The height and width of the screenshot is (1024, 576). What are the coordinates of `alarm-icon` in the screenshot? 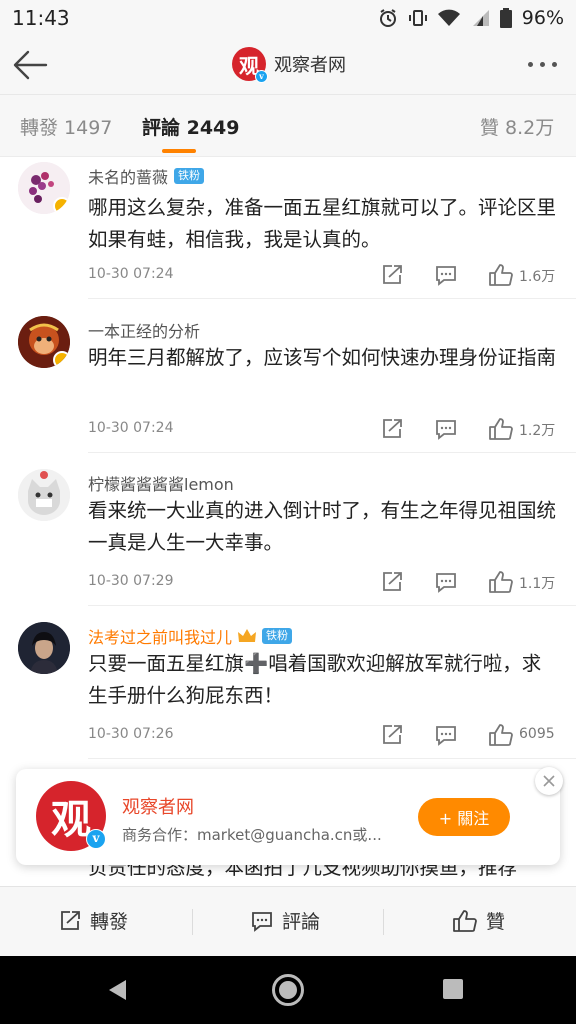 It's located at (387, 18).